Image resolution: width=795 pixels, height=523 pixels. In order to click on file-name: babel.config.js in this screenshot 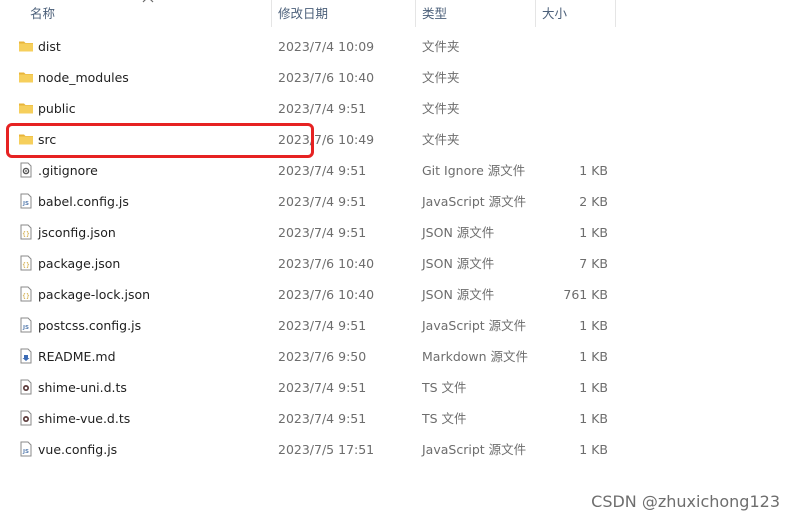, I will do `click(83, 201)`.